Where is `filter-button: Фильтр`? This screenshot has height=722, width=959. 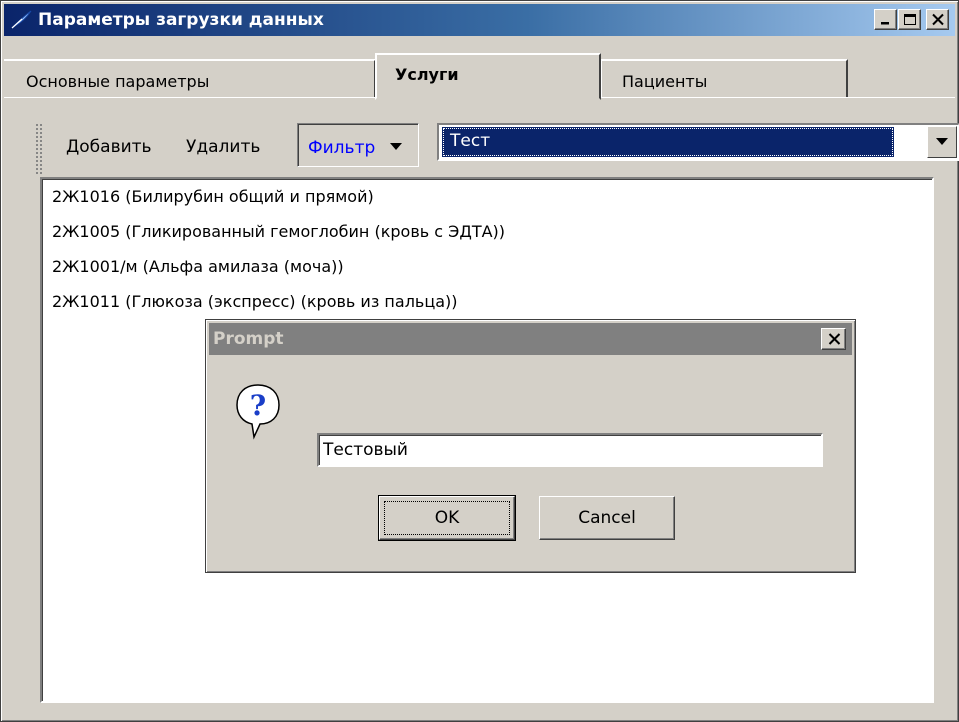
filter-button: Фильтр is located at coordinates (358, 145).